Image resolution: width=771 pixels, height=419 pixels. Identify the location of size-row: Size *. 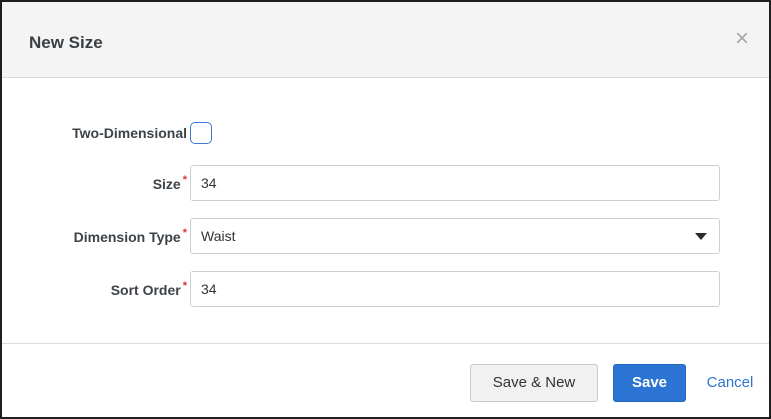
(385, 183).